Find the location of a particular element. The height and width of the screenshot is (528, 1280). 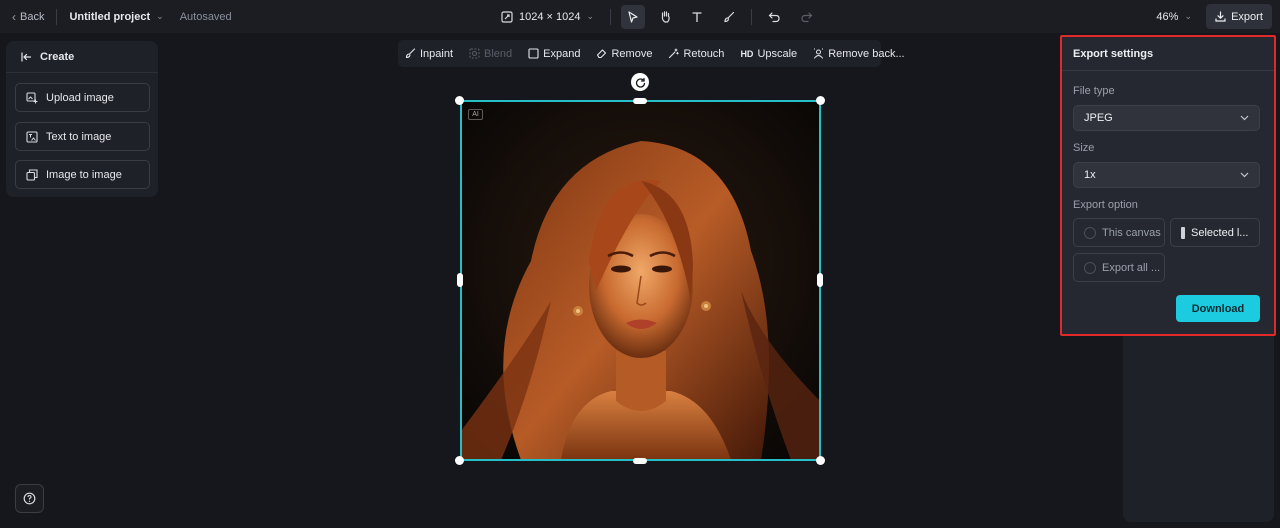

help-button is located at coordinates (29, 498).